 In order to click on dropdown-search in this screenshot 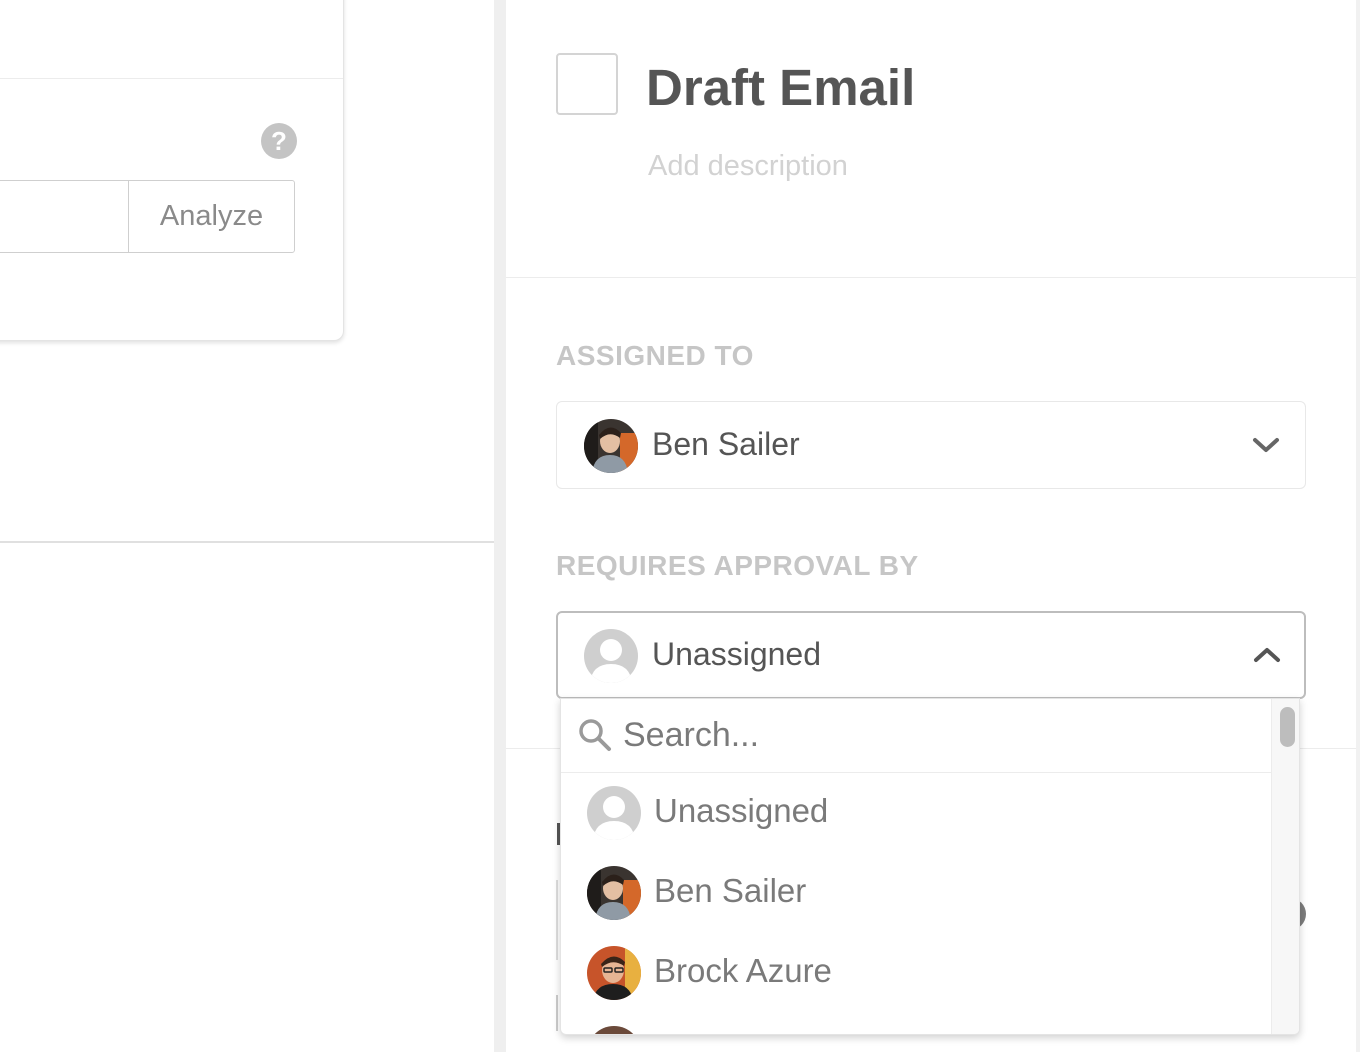, I will do `click(916, 736)`.